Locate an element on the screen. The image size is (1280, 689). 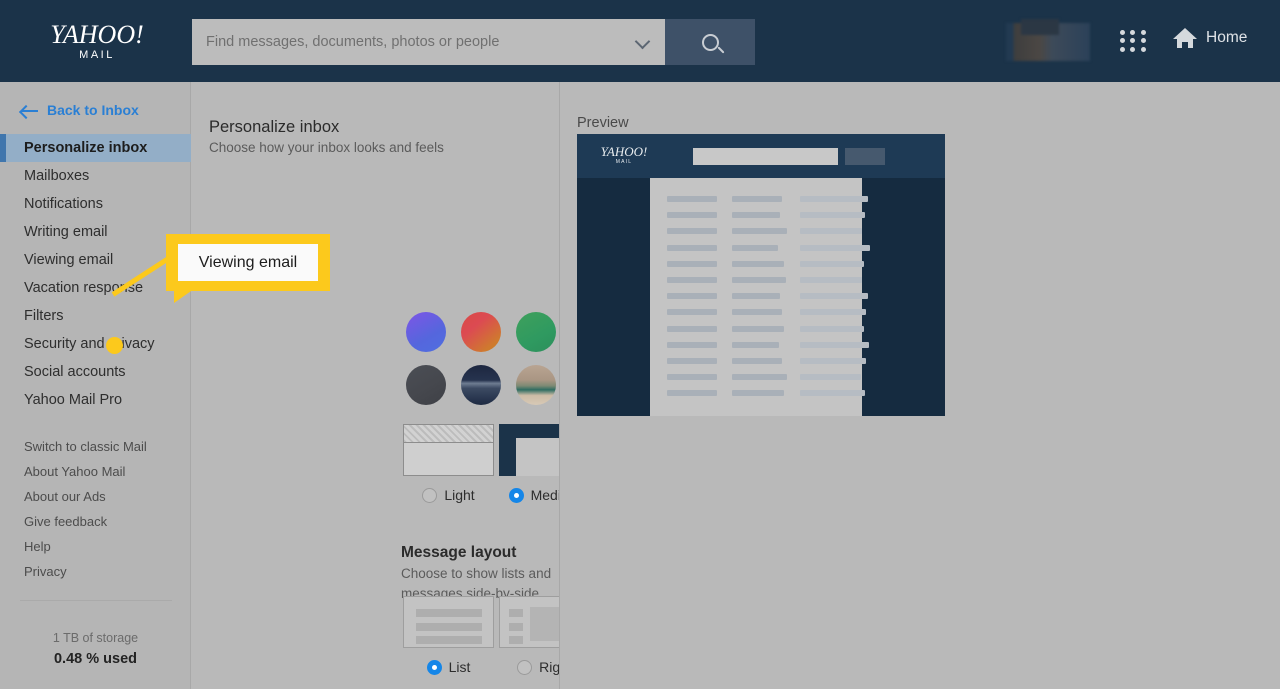
swatch-charcoal-gray is located at coordinates (426, 385).